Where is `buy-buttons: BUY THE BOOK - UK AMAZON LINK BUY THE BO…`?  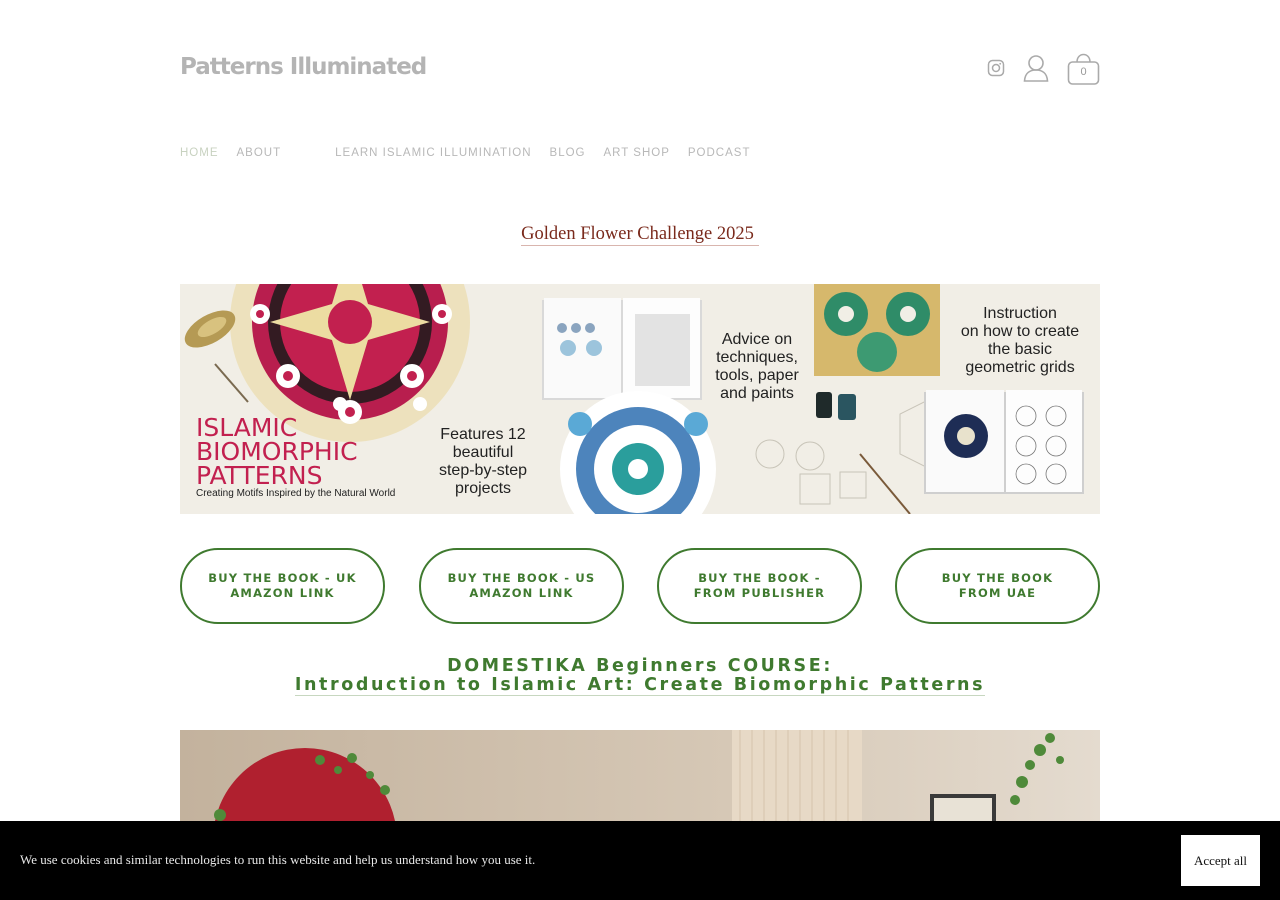
buy-buttons: BUY THE BOOK - UK AMAZON LINK BUY THE BO… is located at coordinates (640, 586).